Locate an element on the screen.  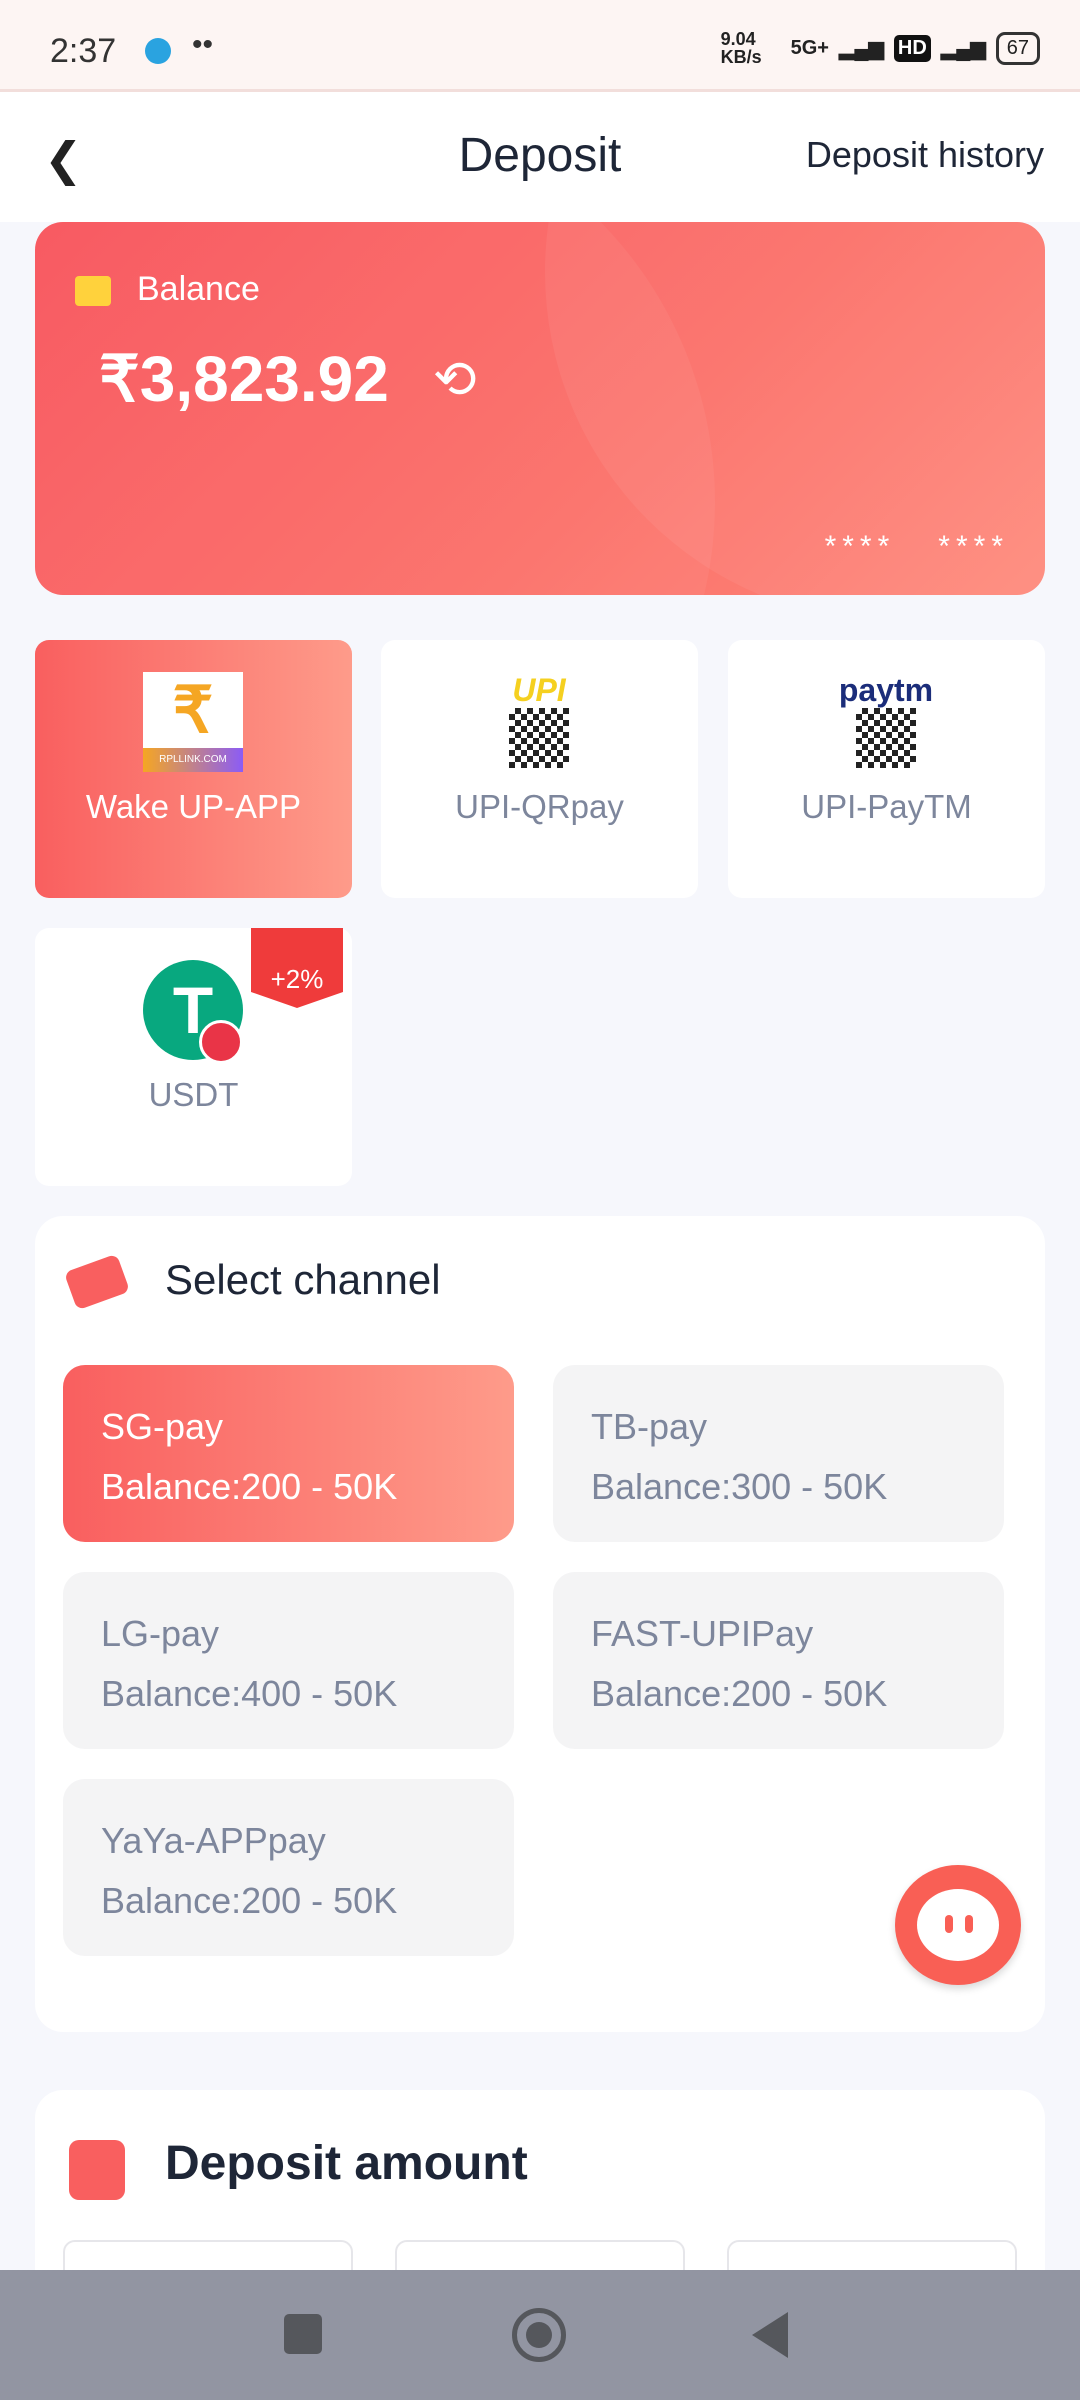
chat-face is located at coordinates (958, 1925).